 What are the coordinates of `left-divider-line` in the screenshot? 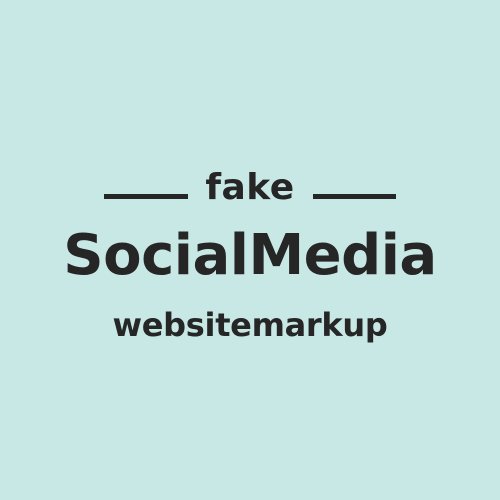 It's located at (146, 196).